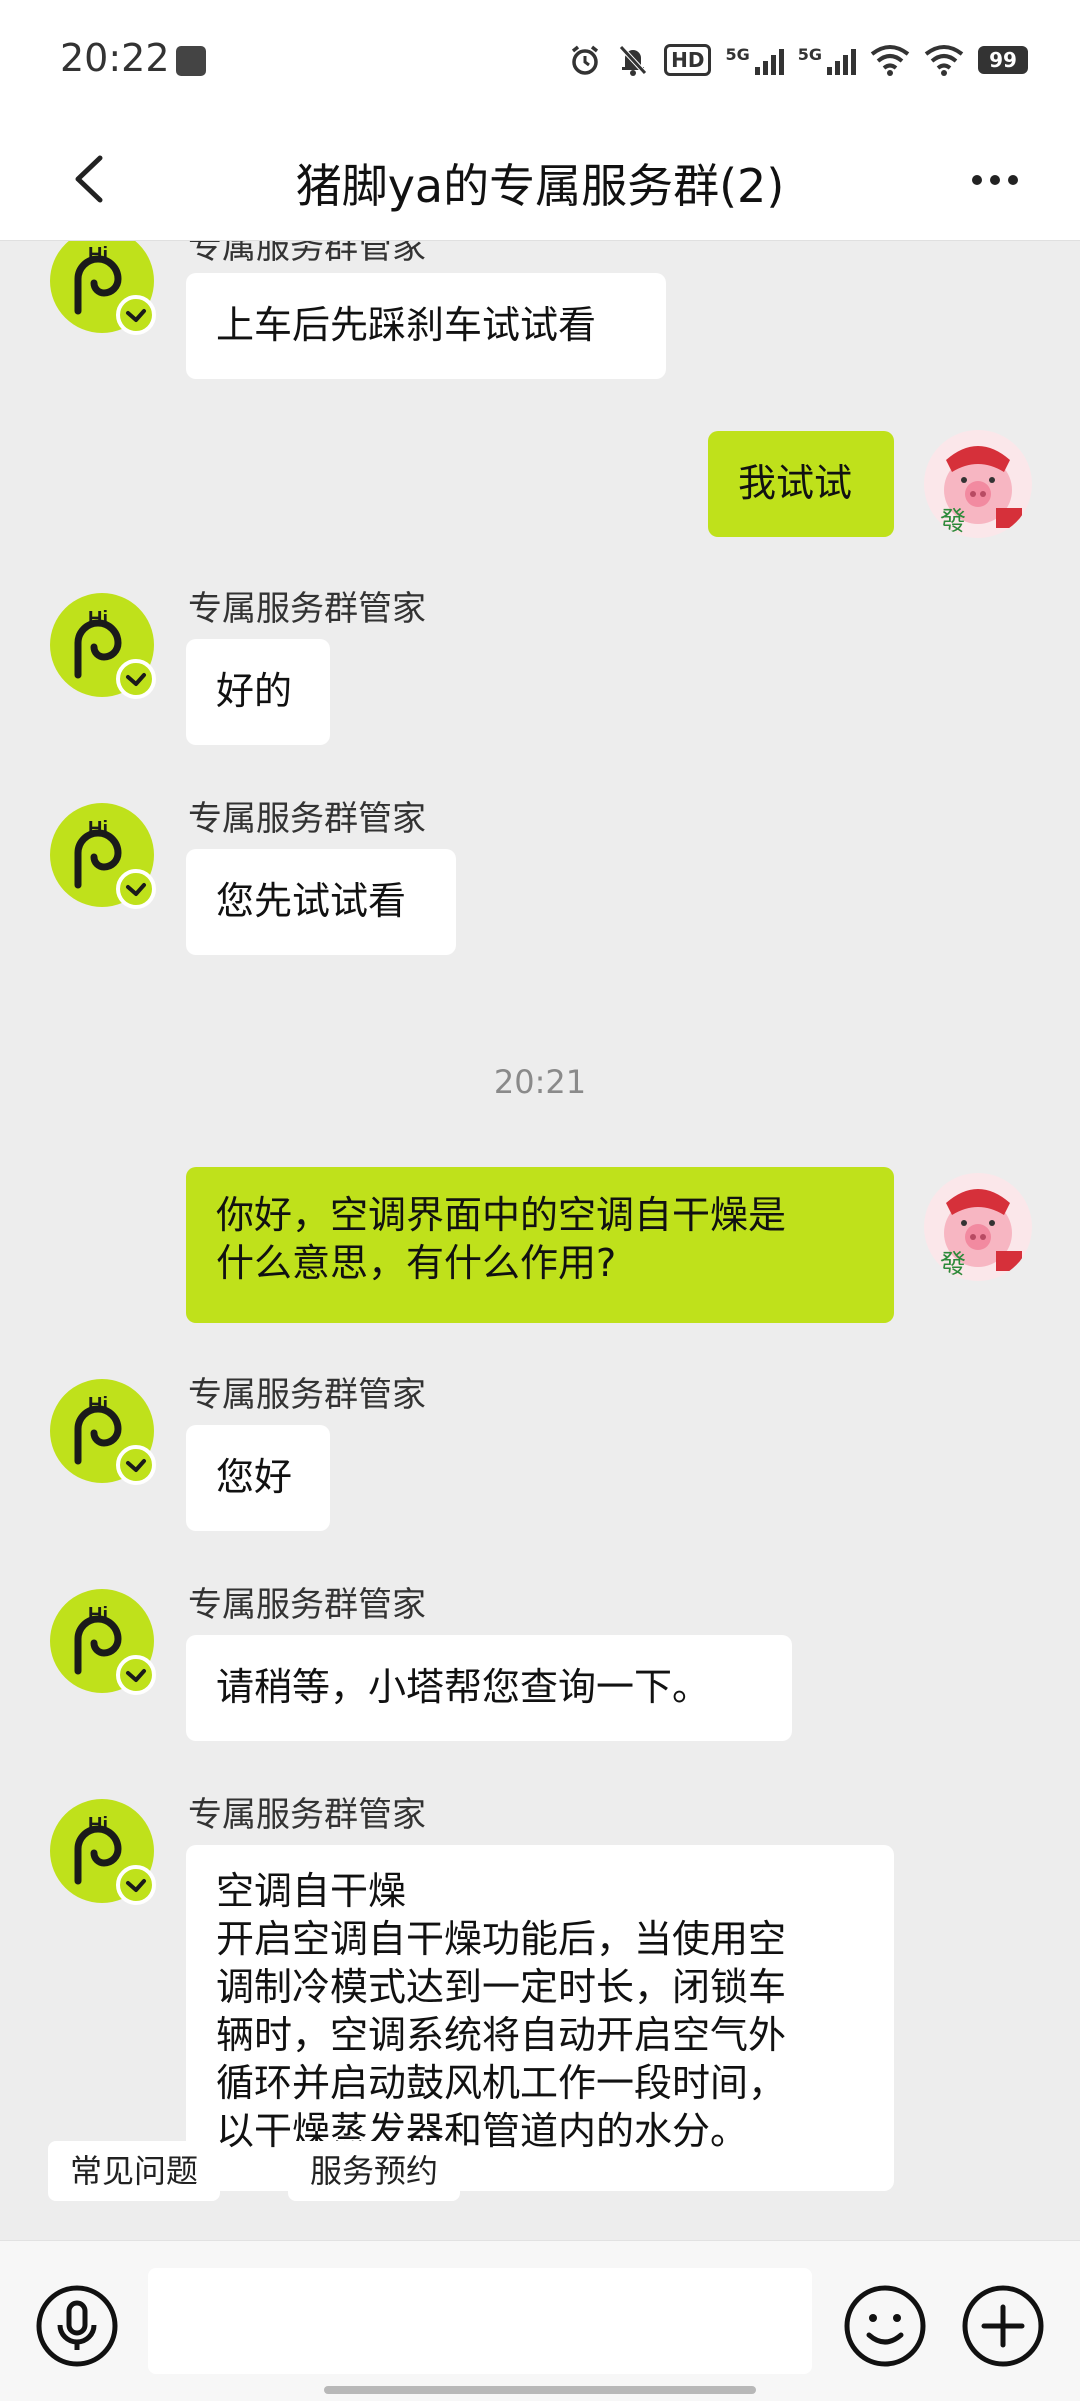 Image resolution: width=1080 pixels, height=2401 pixels. What do you see at coordinates (633, 60) in the screenshot?
I see `mute-bell-icon` at bounding box center [633, 60].